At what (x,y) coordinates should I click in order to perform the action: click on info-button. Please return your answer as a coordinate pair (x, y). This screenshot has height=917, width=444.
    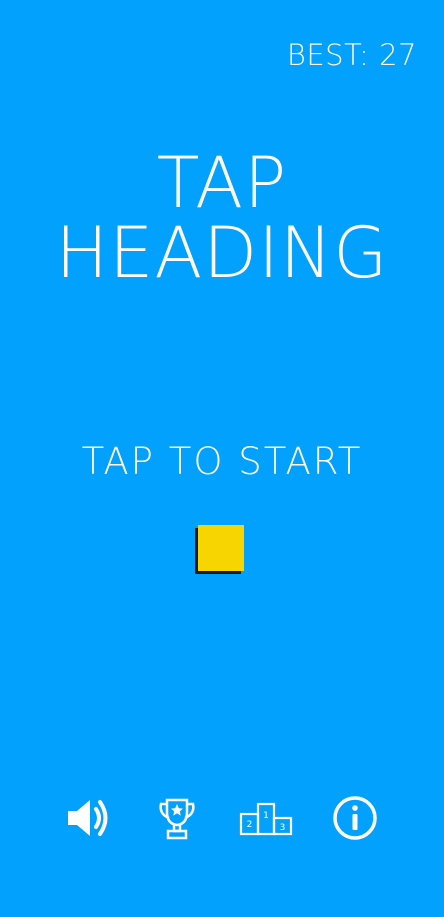
    Looking at the image, I should click on (355, 818).